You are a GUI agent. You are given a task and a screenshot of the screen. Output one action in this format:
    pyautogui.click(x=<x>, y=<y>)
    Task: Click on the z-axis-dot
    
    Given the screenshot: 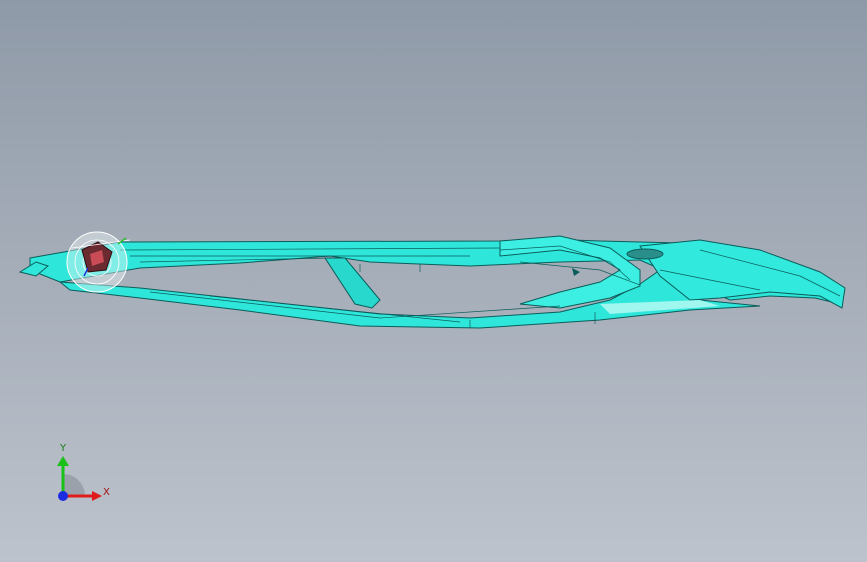 What is the action you would take?
    pyautogui.click(x=63, y=496)
    